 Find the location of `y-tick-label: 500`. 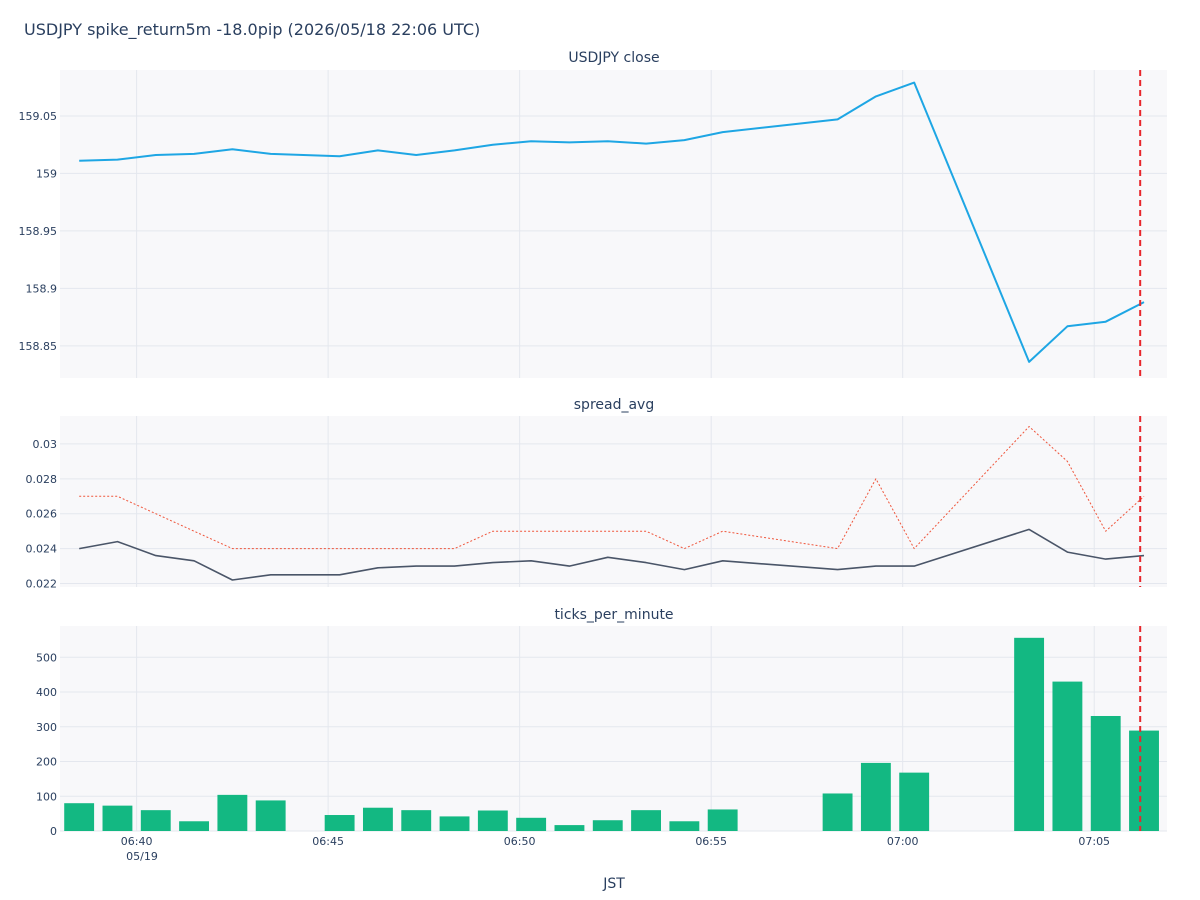

y-tick-label: 500 is located at coordinates (46, 657).